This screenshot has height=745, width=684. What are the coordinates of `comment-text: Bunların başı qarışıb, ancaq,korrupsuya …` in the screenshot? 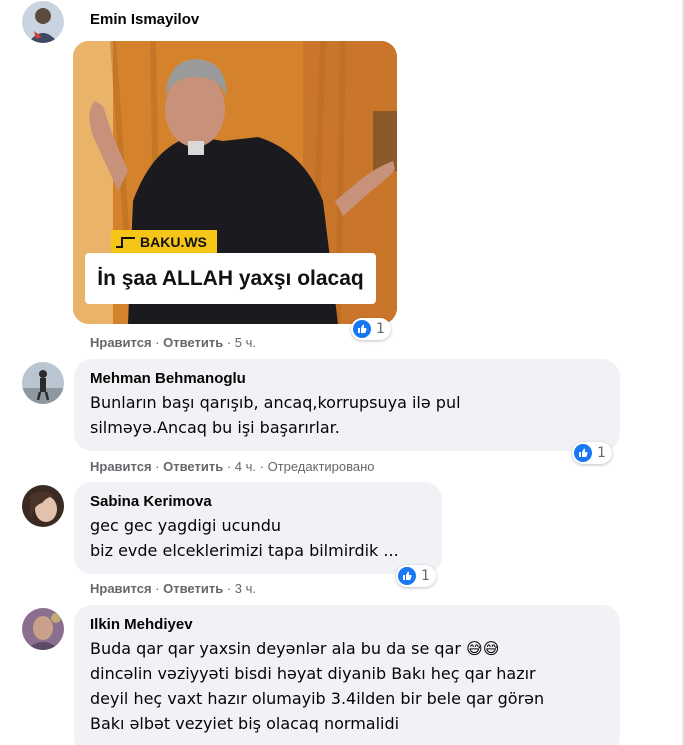 It's located at (275, 415).